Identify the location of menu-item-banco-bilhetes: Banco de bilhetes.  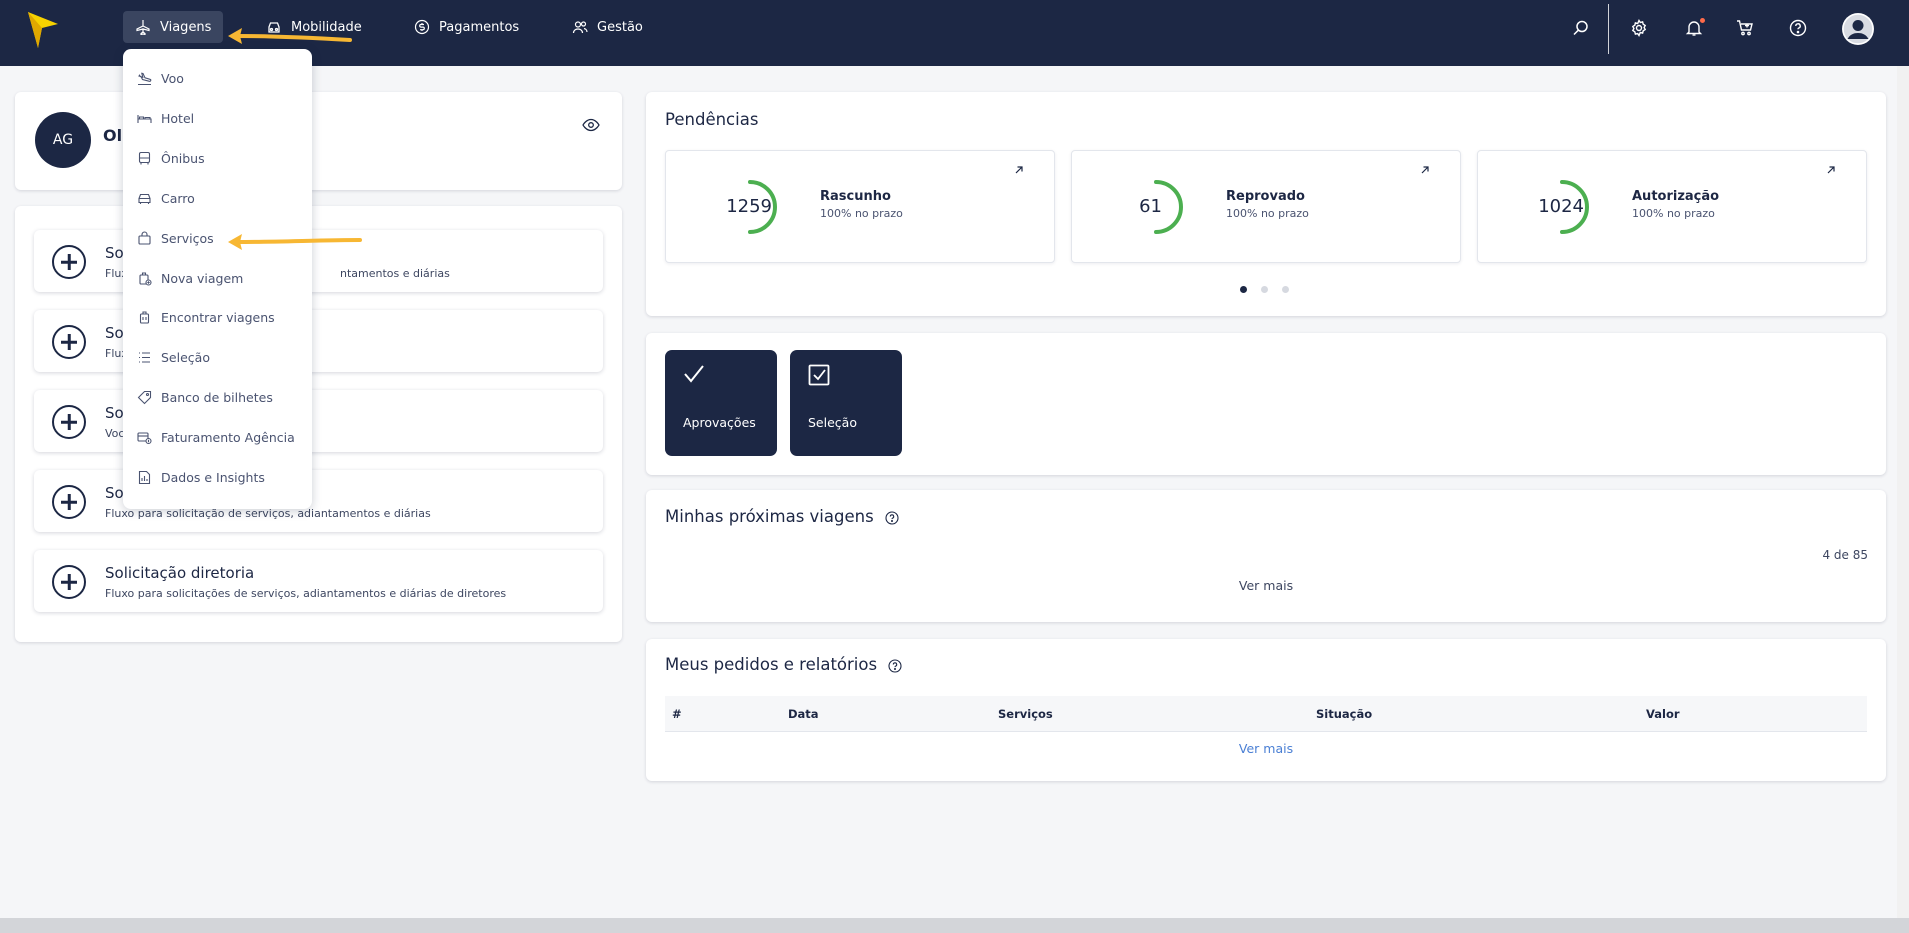
(205, 397).